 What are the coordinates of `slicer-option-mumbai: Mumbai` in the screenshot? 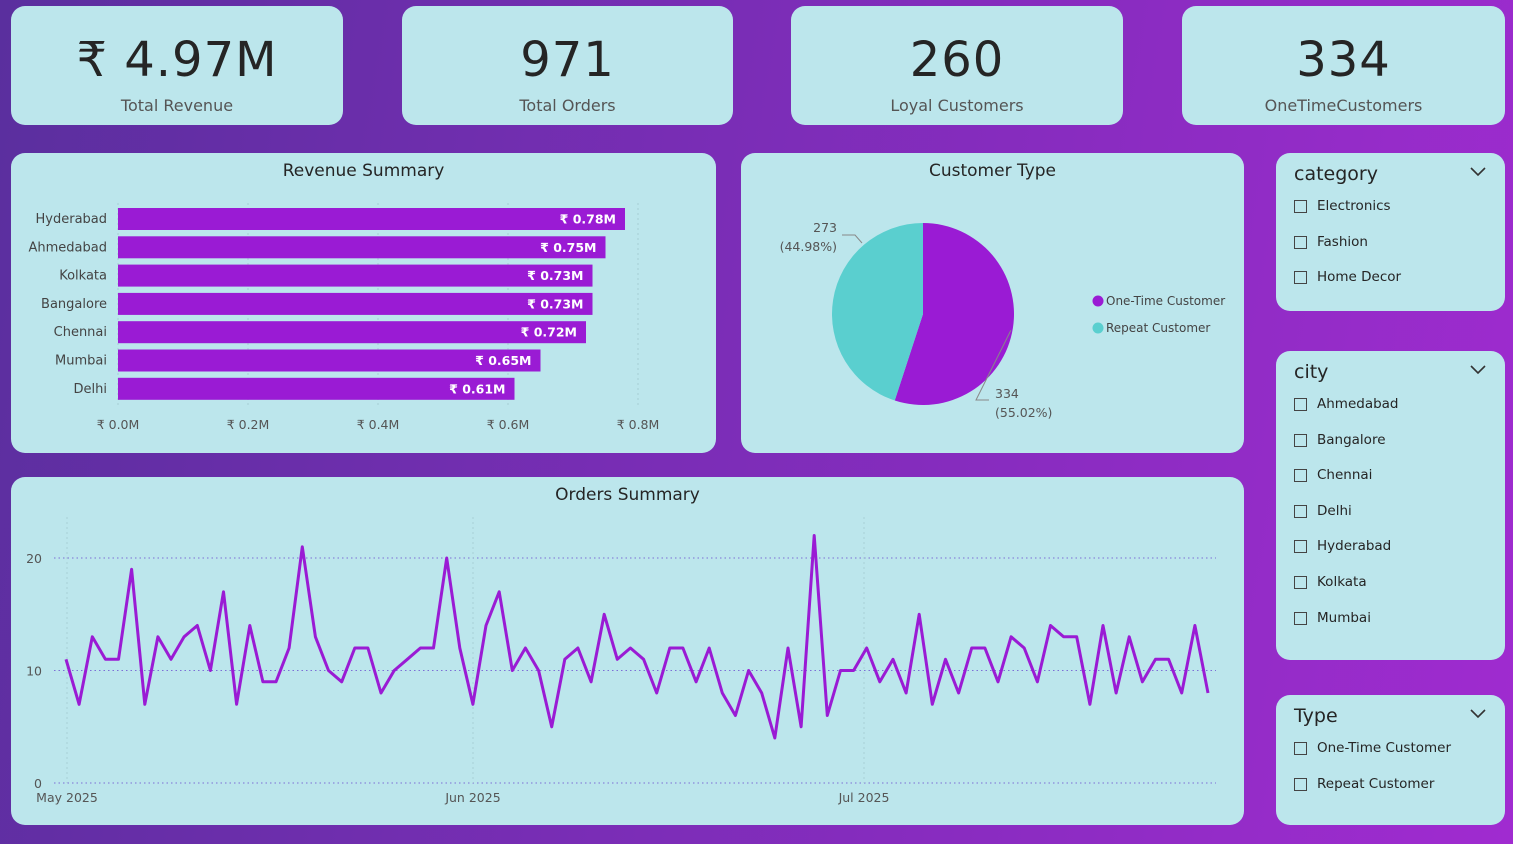 It's located at (1332, 618).